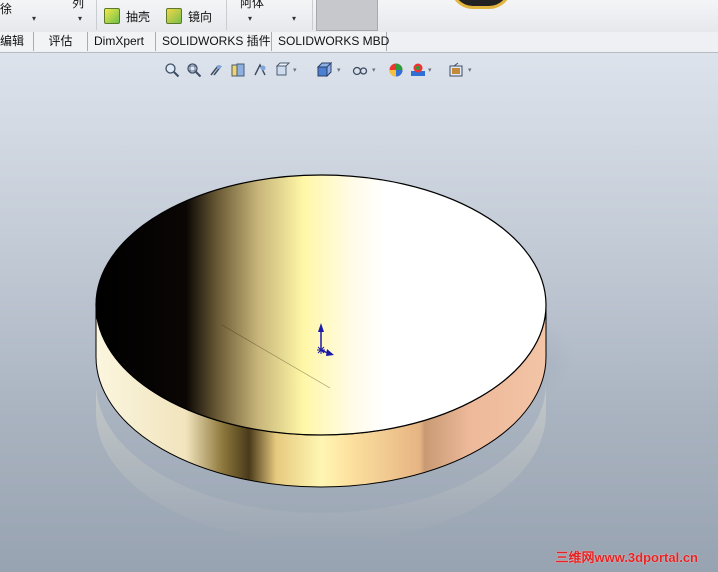  I want to click on dynamic-annotation-icon, so click(260, 70).